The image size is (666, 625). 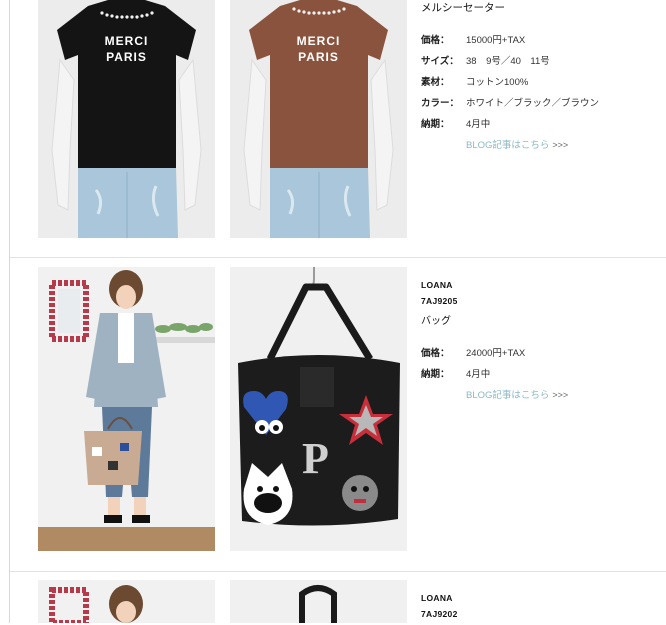 I want to click on spec-label: 素材：, so click(x=435, y=82).